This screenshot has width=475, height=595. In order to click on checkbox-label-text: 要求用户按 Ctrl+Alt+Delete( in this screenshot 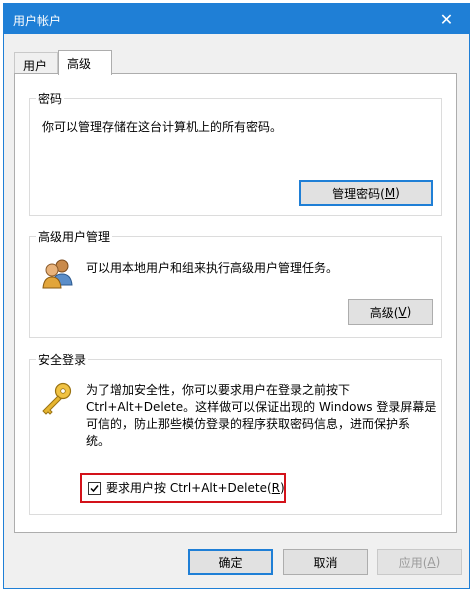, I will do `click(189, 488)`.